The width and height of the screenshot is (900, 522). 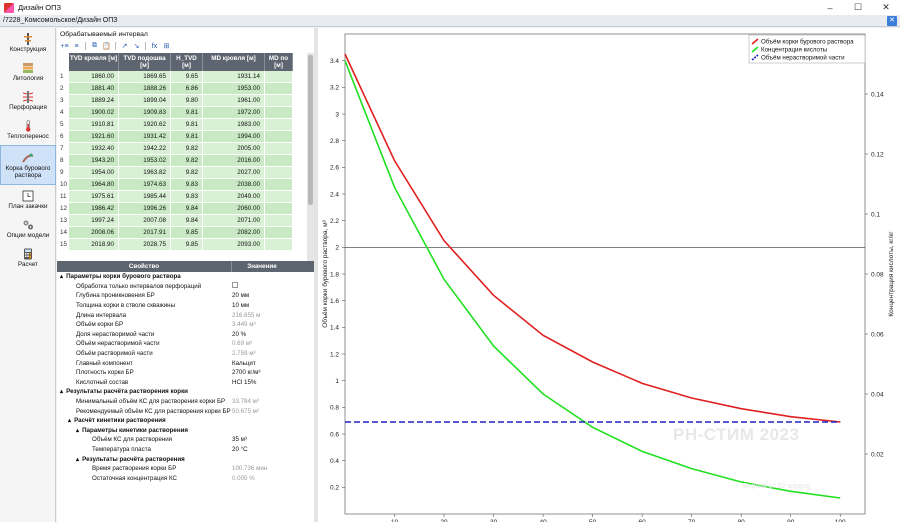 I want to click on table-row: 6 1921.60 1931.42 9.81 1994.00, so click(x=185, y=137).